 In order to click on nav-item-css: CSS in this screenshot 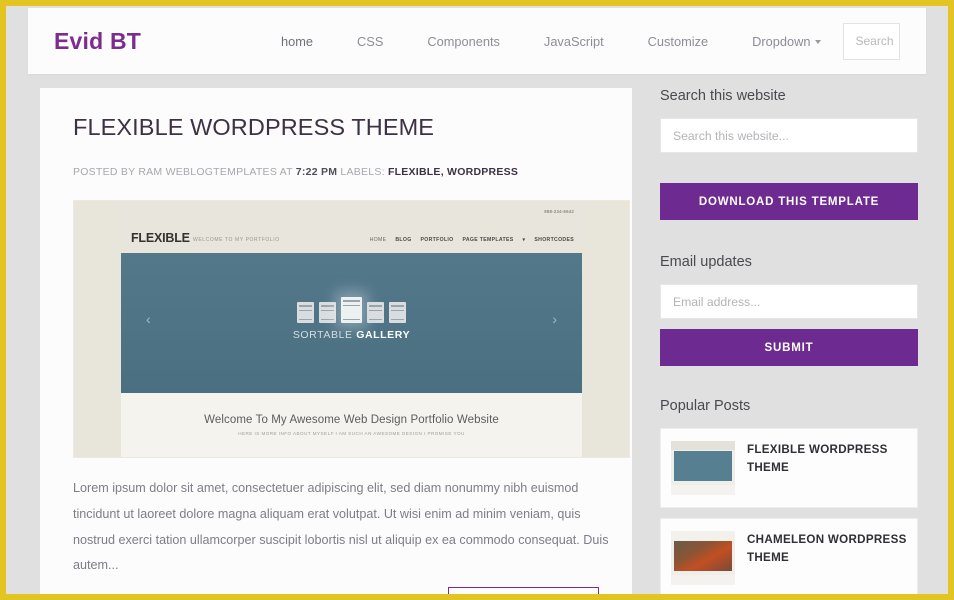, I will do `click(370, 41)`.